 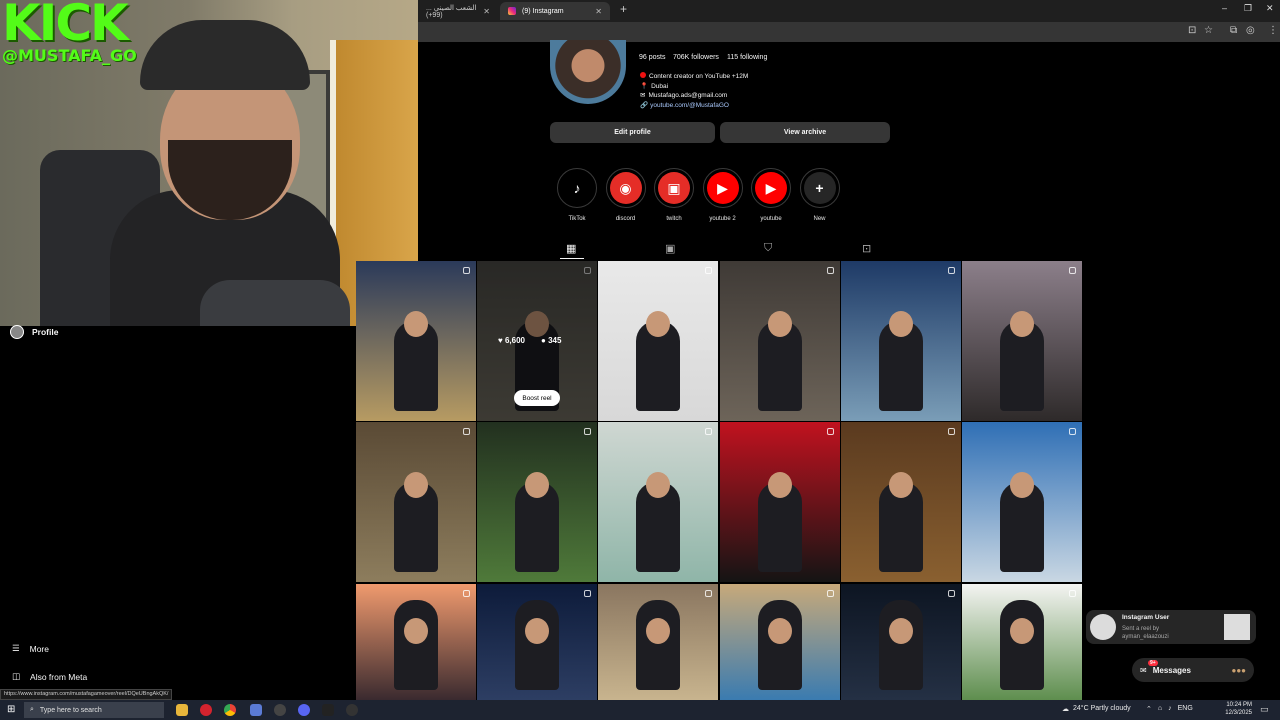 What do you see at coordinates (689, 105) in the screenshot?
I see `bio-link-text: youtube.com/@MustafaGO` at bounding box center [689, 105].